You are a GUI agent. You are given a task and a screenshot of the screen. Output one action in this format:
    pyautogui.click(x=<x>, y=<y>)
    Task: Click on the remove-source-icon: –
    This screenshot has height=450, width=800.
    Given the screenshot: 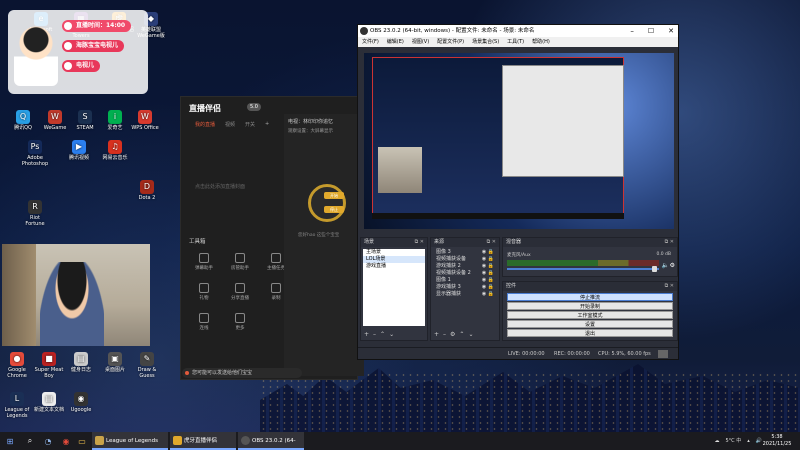 What is the action you would take?
    pyautogui.click(x=444, y=334)
    